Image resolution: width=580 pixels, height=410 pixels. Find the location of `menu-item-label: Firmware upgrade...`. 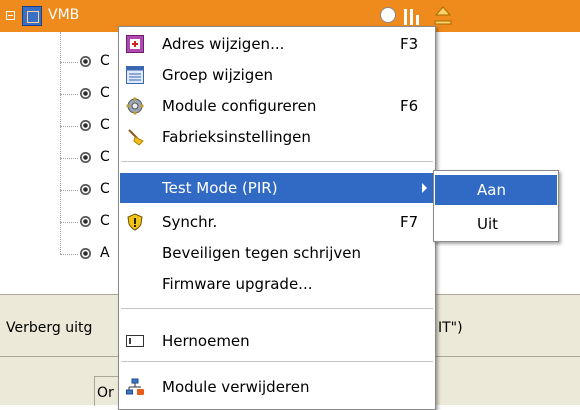

menu-item-label: Firmware upgrade... is located at coordinates (237, 284).